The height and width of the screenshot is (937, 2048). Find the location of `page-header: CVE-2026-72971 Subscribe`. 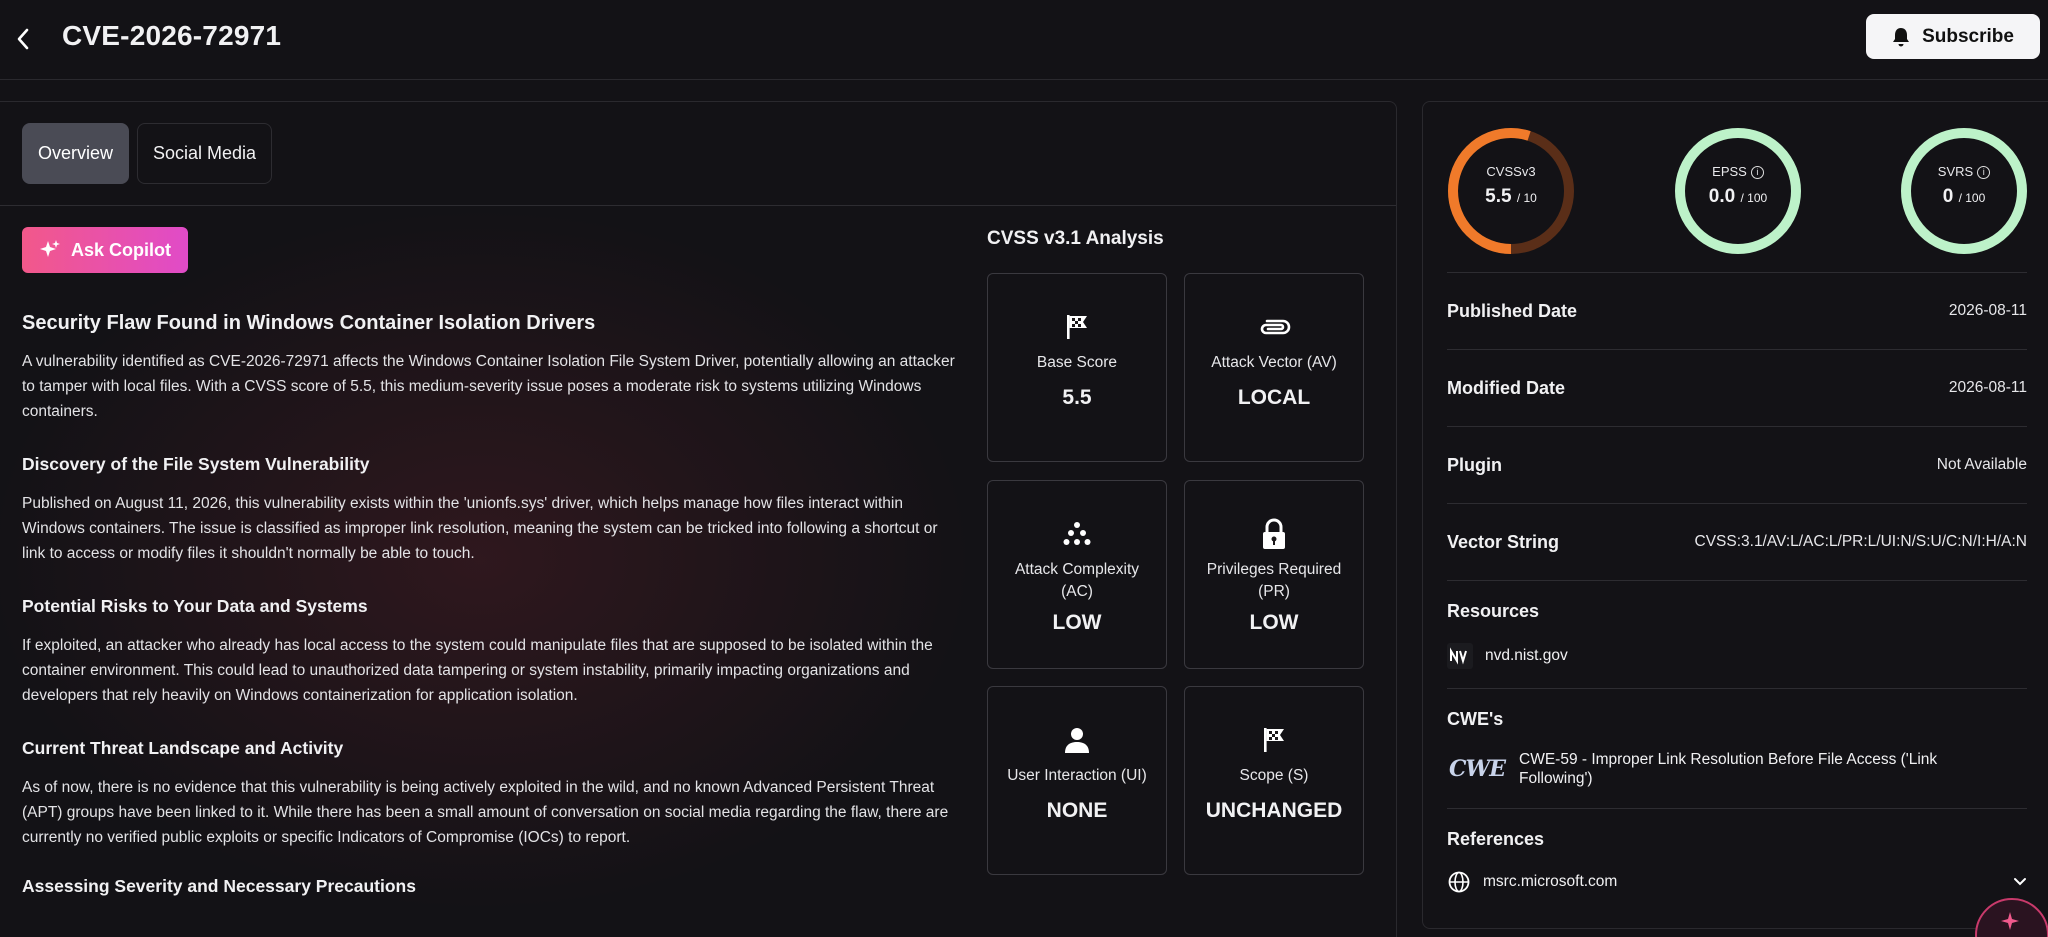

page-header: CVE-2026-72971 Subscribe is located at coordinates (1024, 40).